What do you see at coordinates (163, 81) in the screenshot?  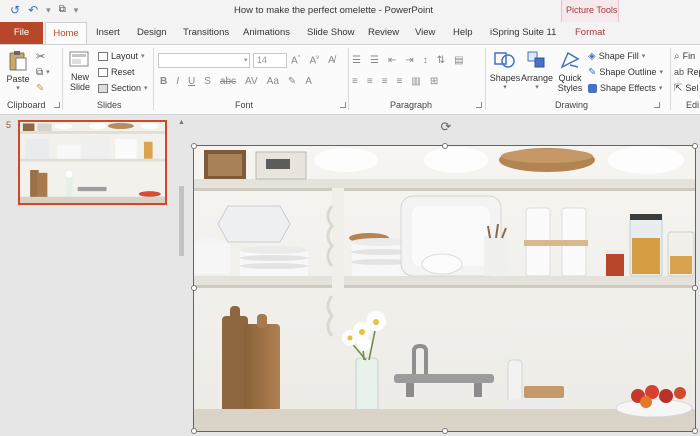 I see `bold-icon: B` at bounding box center [163, 81].